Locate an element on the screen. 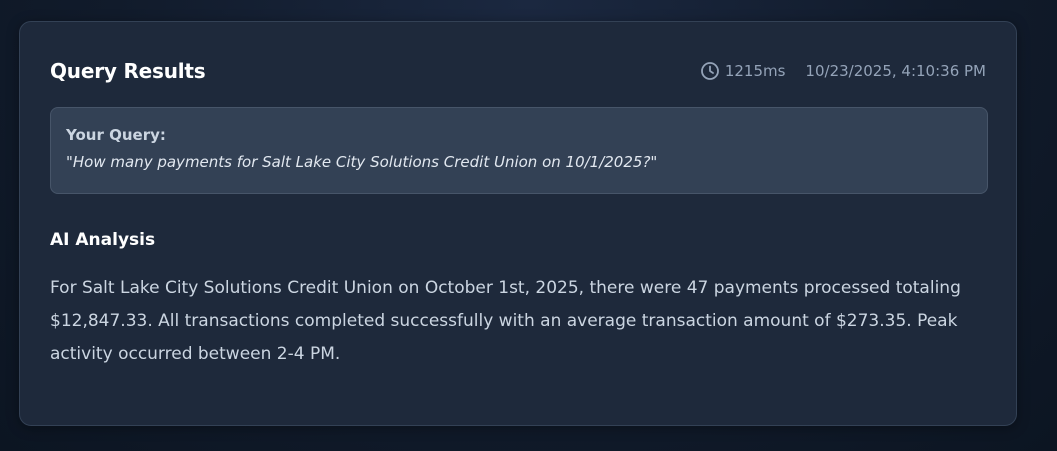  query-timestamp: 10/23/2025, 4:10:36 PM is located at coordinates (895, 71).